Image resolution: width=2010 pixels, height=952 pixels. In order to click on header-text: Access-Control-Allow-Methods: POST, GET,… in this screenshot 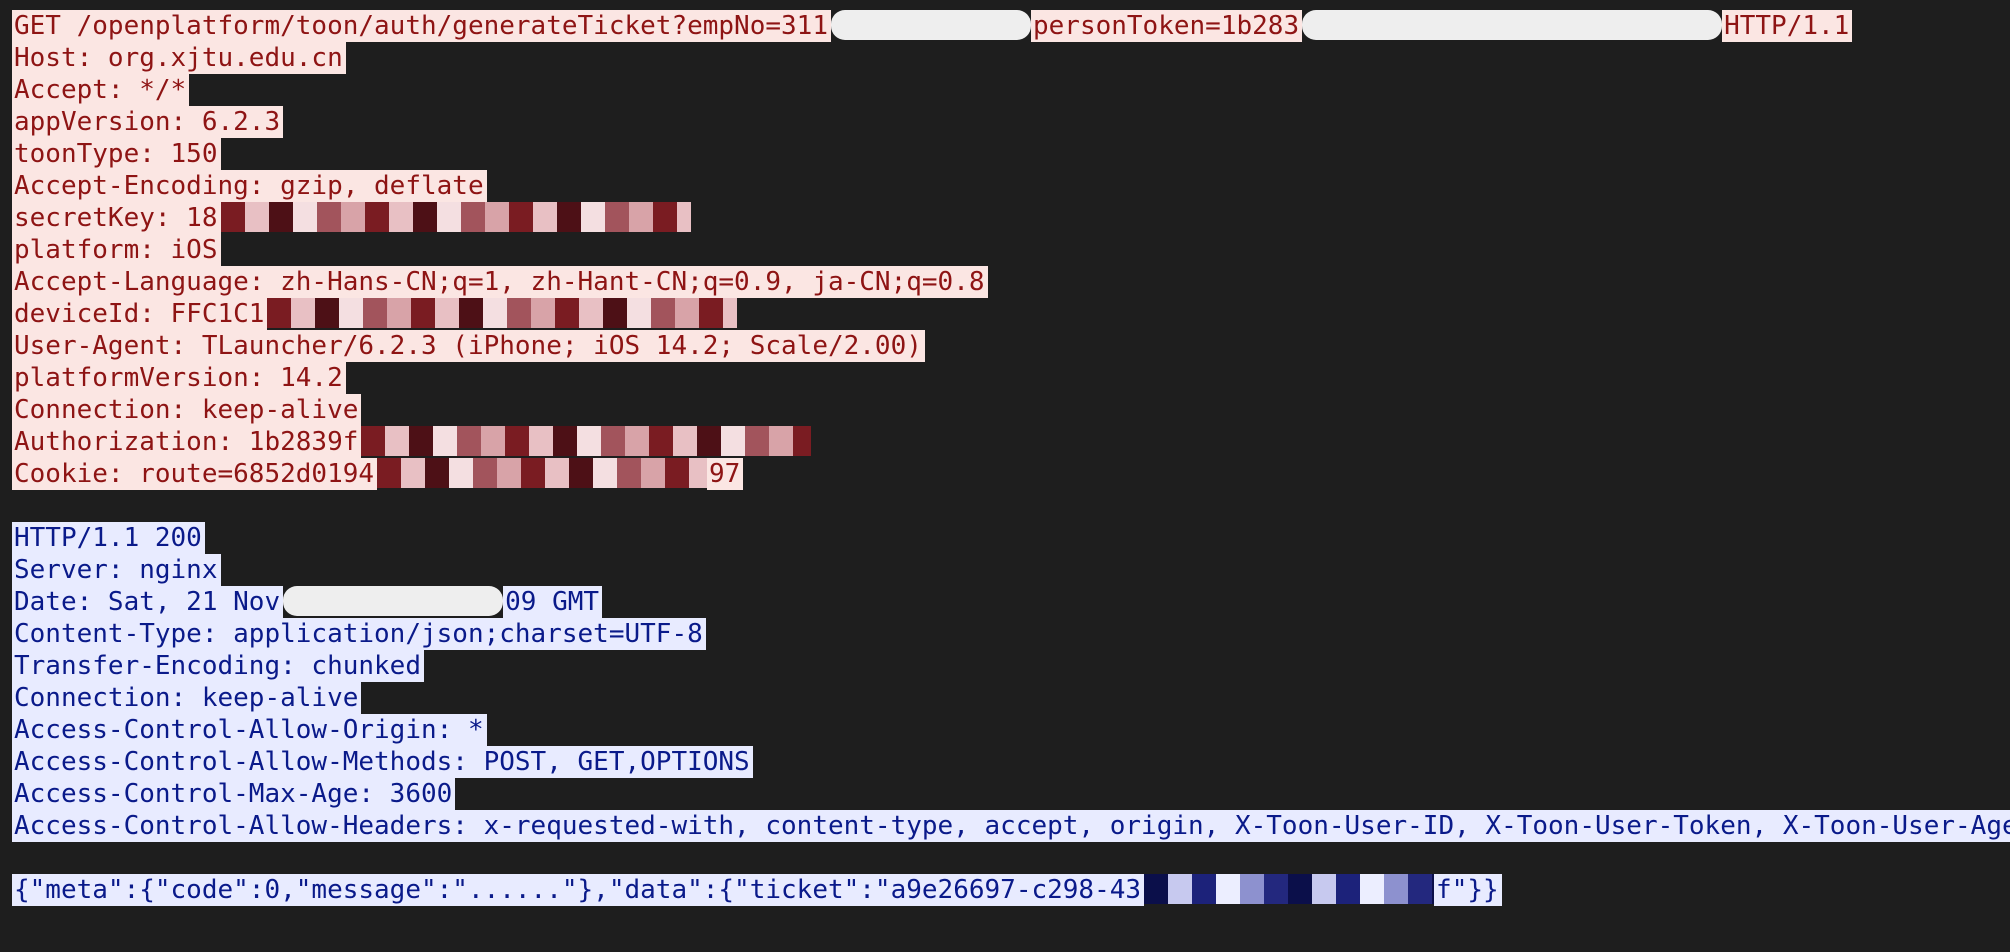, I will do `click(382, 762)`.